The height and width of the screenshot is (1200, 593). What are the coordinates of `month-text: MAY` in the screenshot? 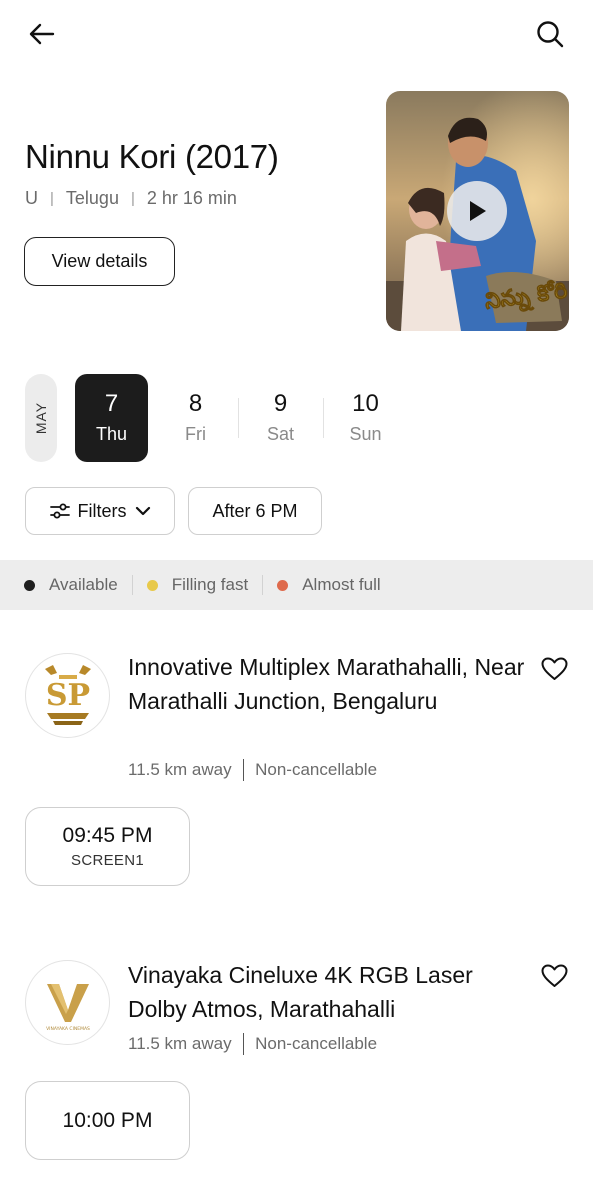 It's located at (41, 418).